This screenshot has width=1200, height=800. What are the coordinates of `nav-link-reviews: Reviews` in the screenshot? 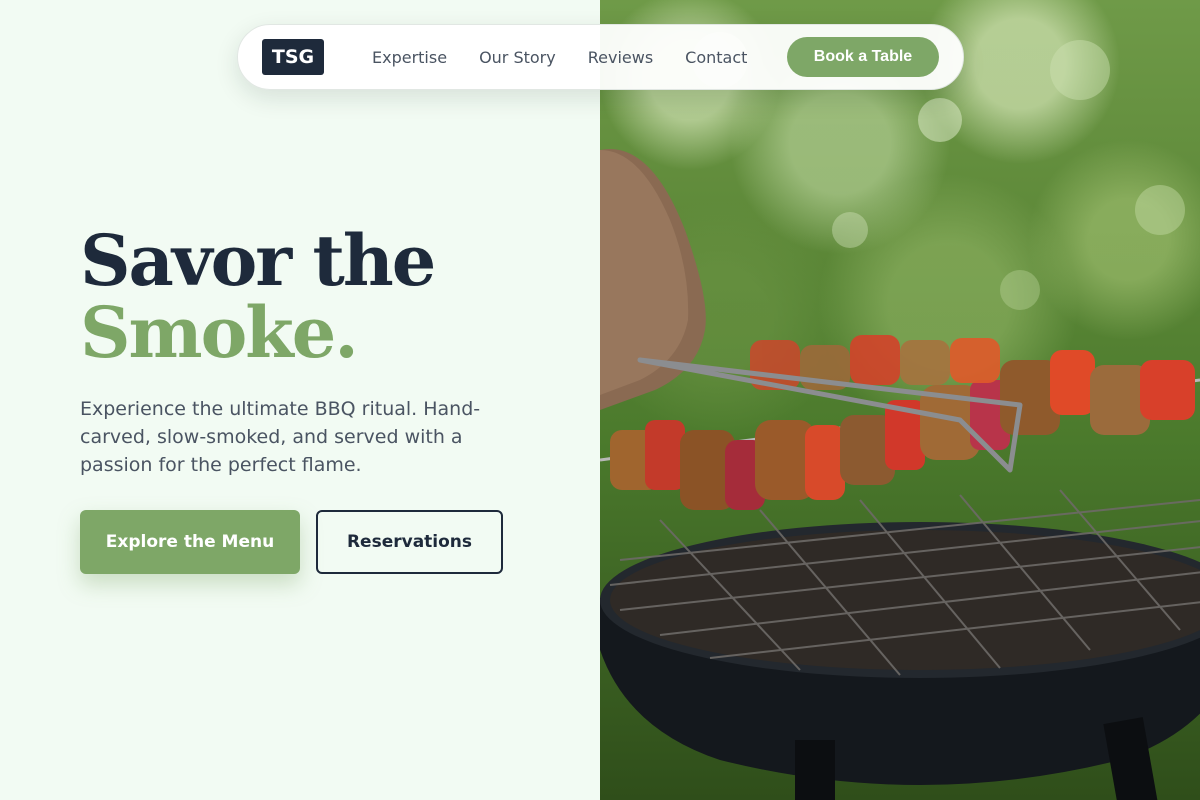 It's located at (620, 57).